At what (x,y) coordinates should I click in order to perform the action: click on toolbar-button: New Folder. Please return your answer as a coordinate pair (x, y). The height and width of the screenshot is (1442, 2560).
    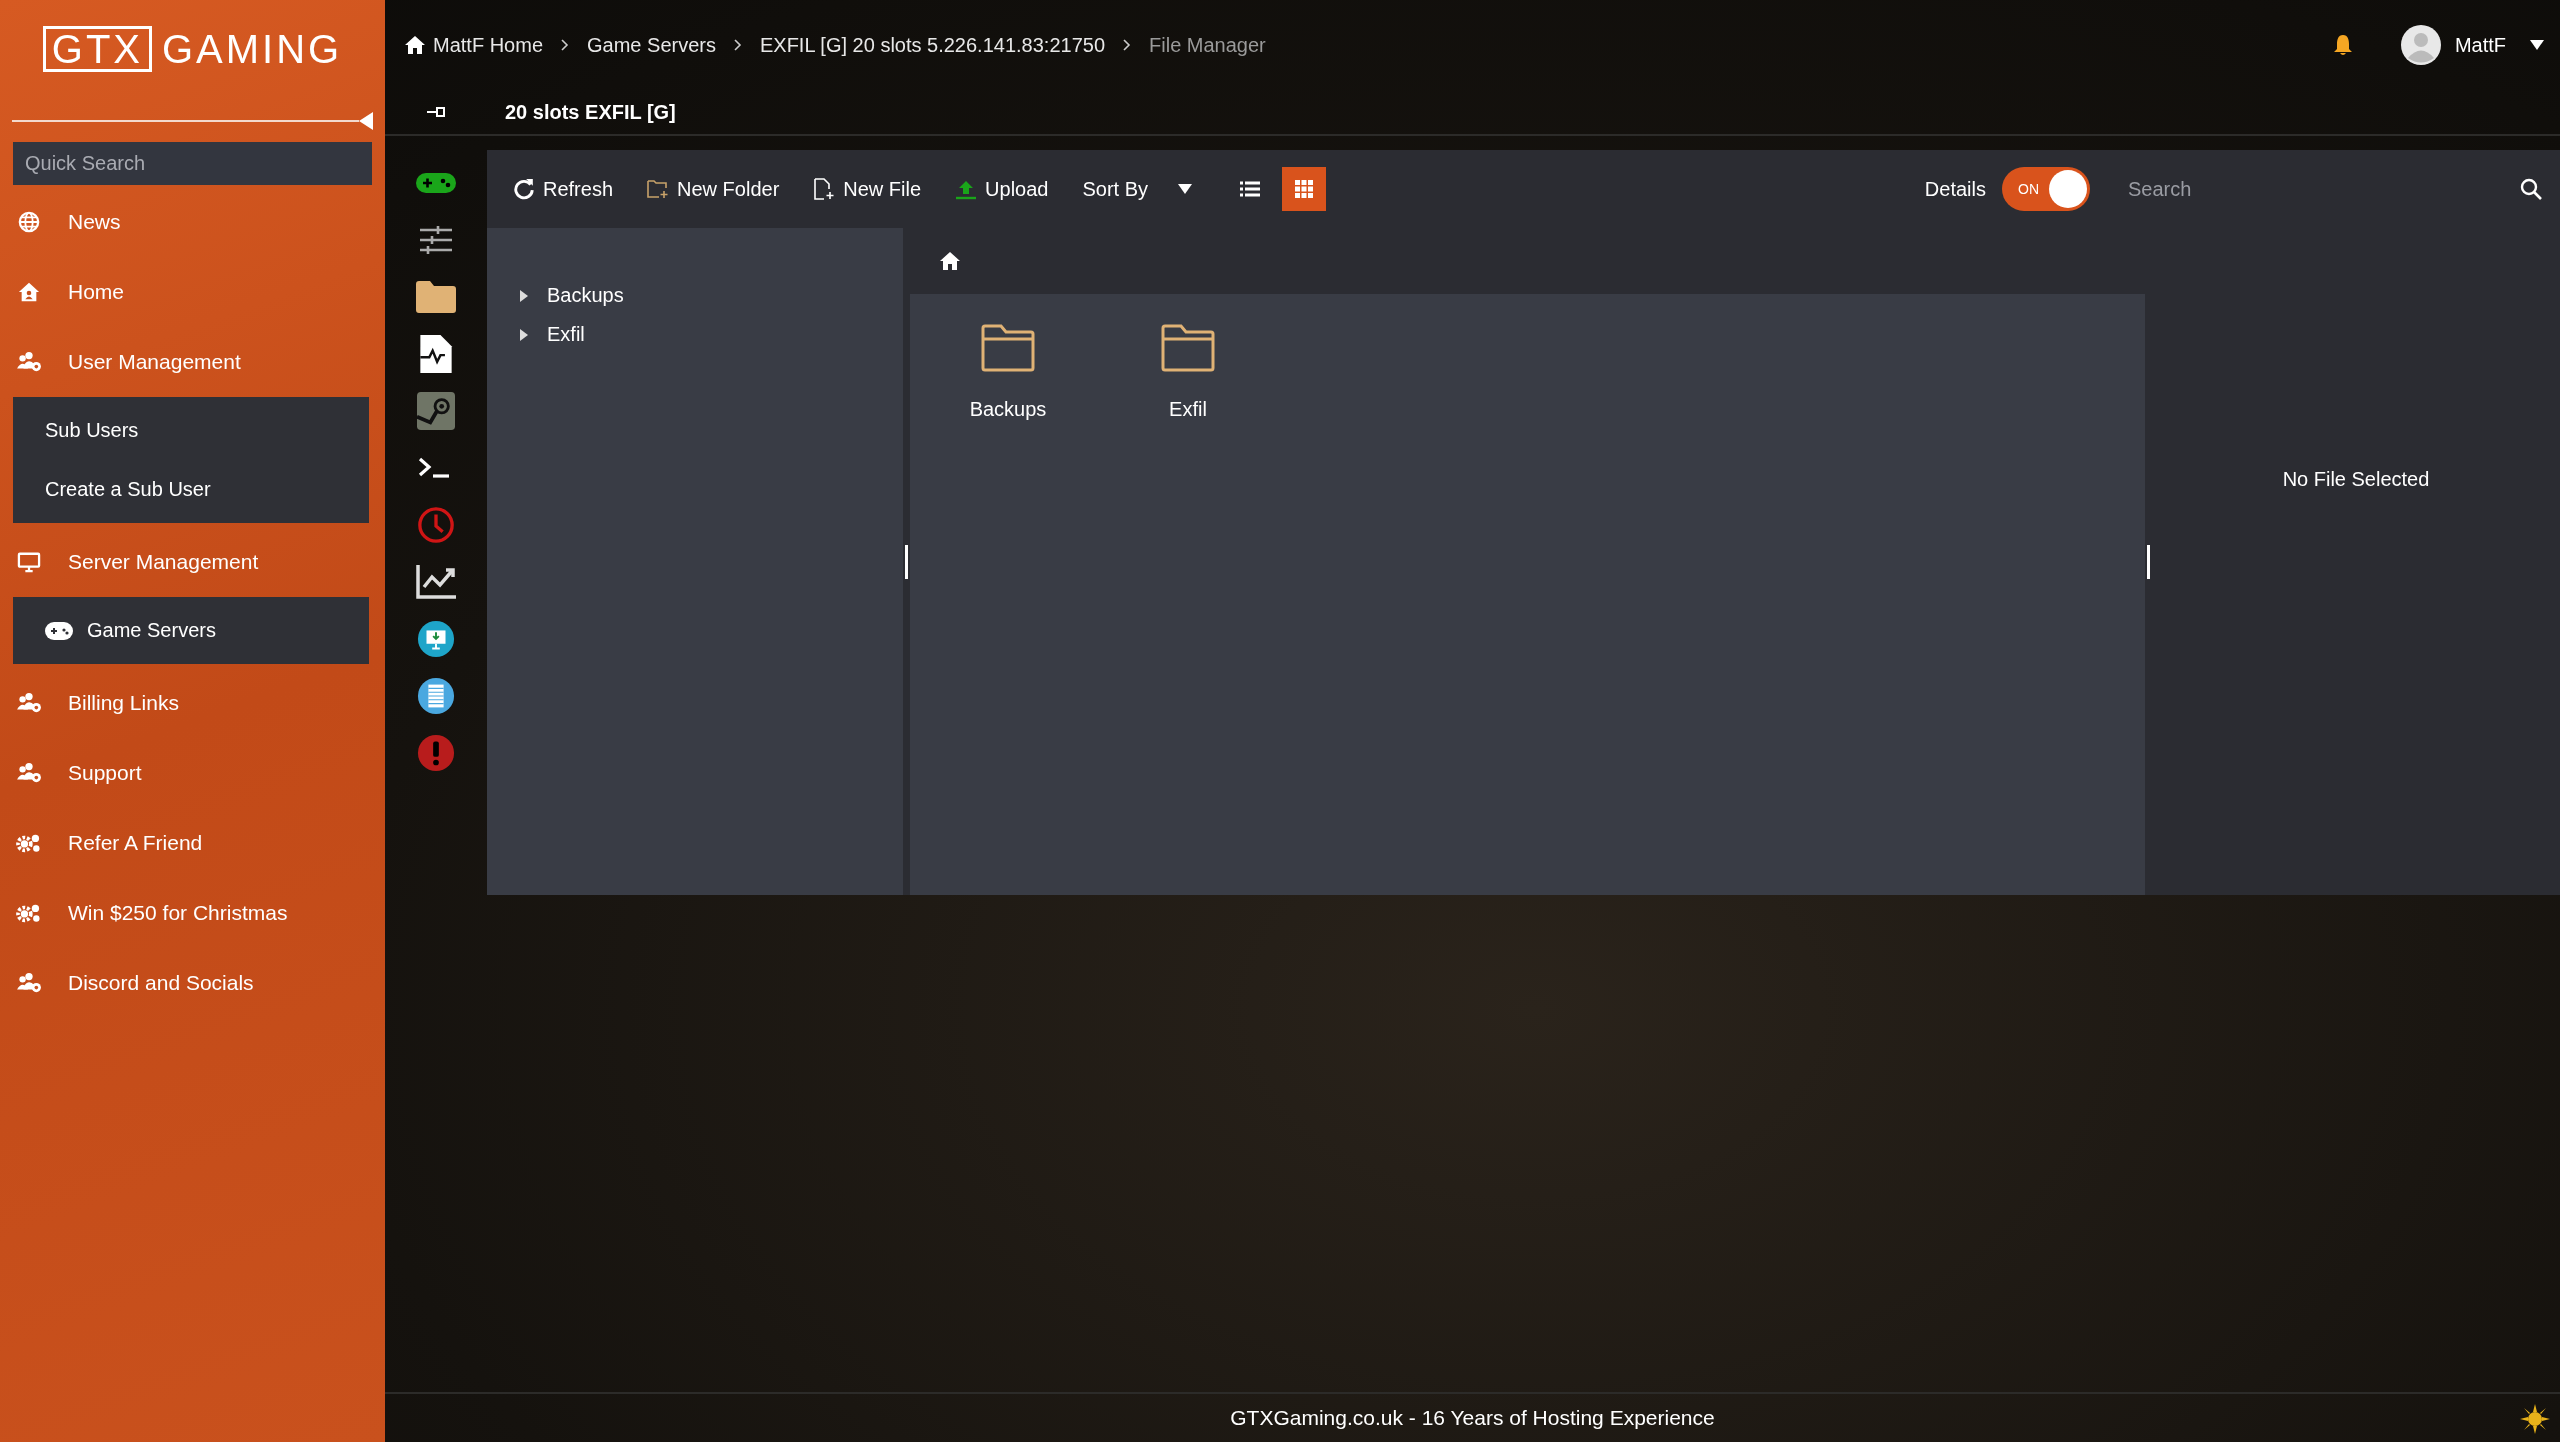
    Looking at the image, I should click on (713, 189).